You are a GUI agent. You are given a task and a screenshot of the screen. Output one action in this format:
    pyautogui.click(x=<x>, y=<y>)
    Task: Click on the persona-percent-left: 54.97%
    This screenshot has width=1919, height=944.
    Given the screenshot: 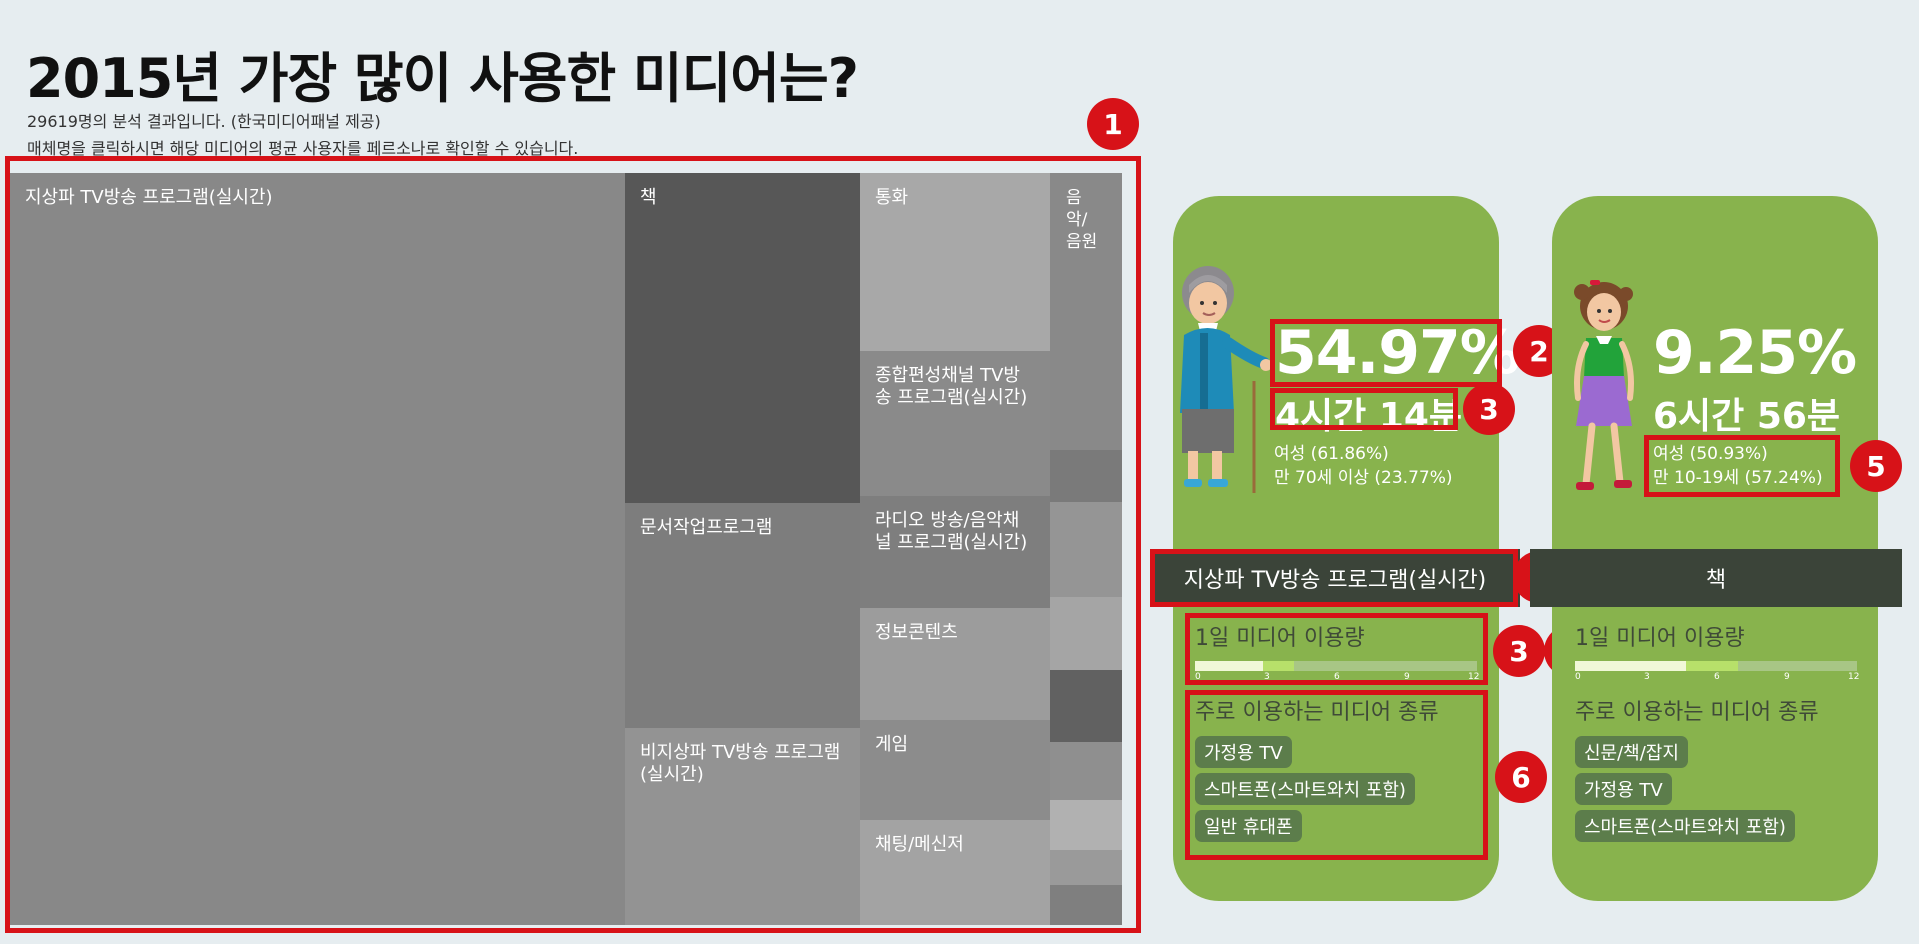 What is the action you would take?
    pyautogui.click(x=1397, y=353)
    